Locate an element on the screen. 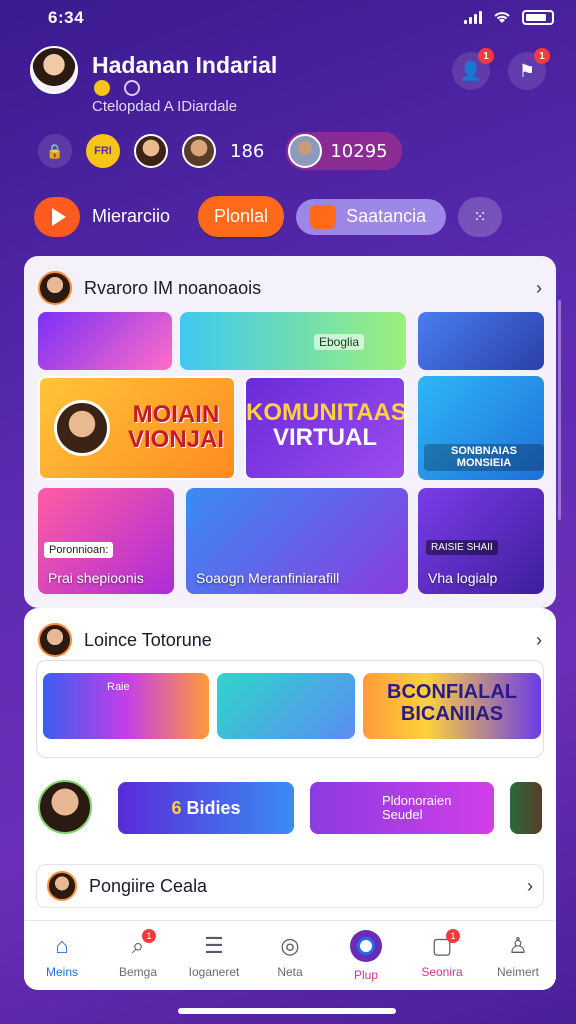 This screenshot has width=576, height=1024. tile-label: Prai shepioonis is located at coordinates (96, 578).